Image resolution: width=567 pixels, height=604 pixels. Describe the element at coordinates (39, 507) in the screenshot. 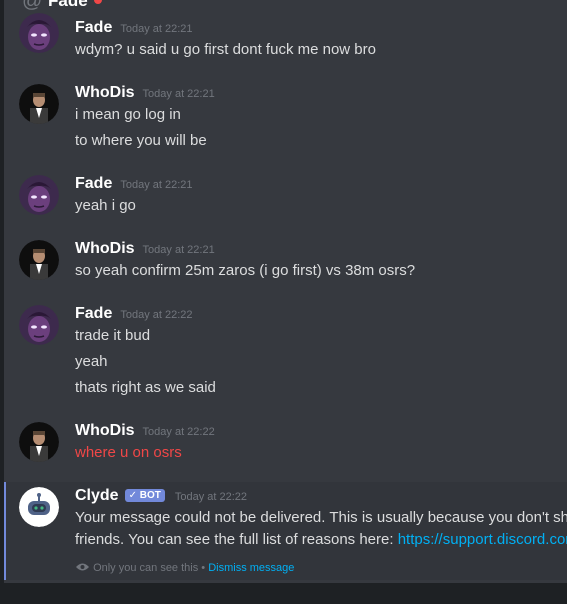

I see `clyde-avatar` at that location.